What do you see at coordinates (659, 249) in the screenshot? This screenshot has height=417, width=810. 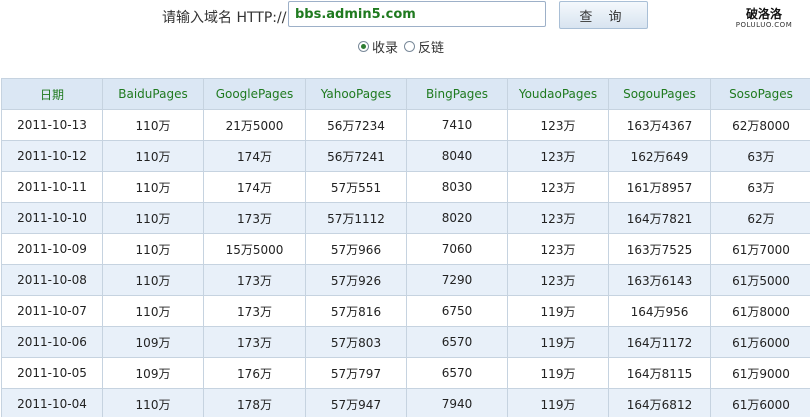 I see `table-cell: 163万7525` at bounding box center [659, 249].